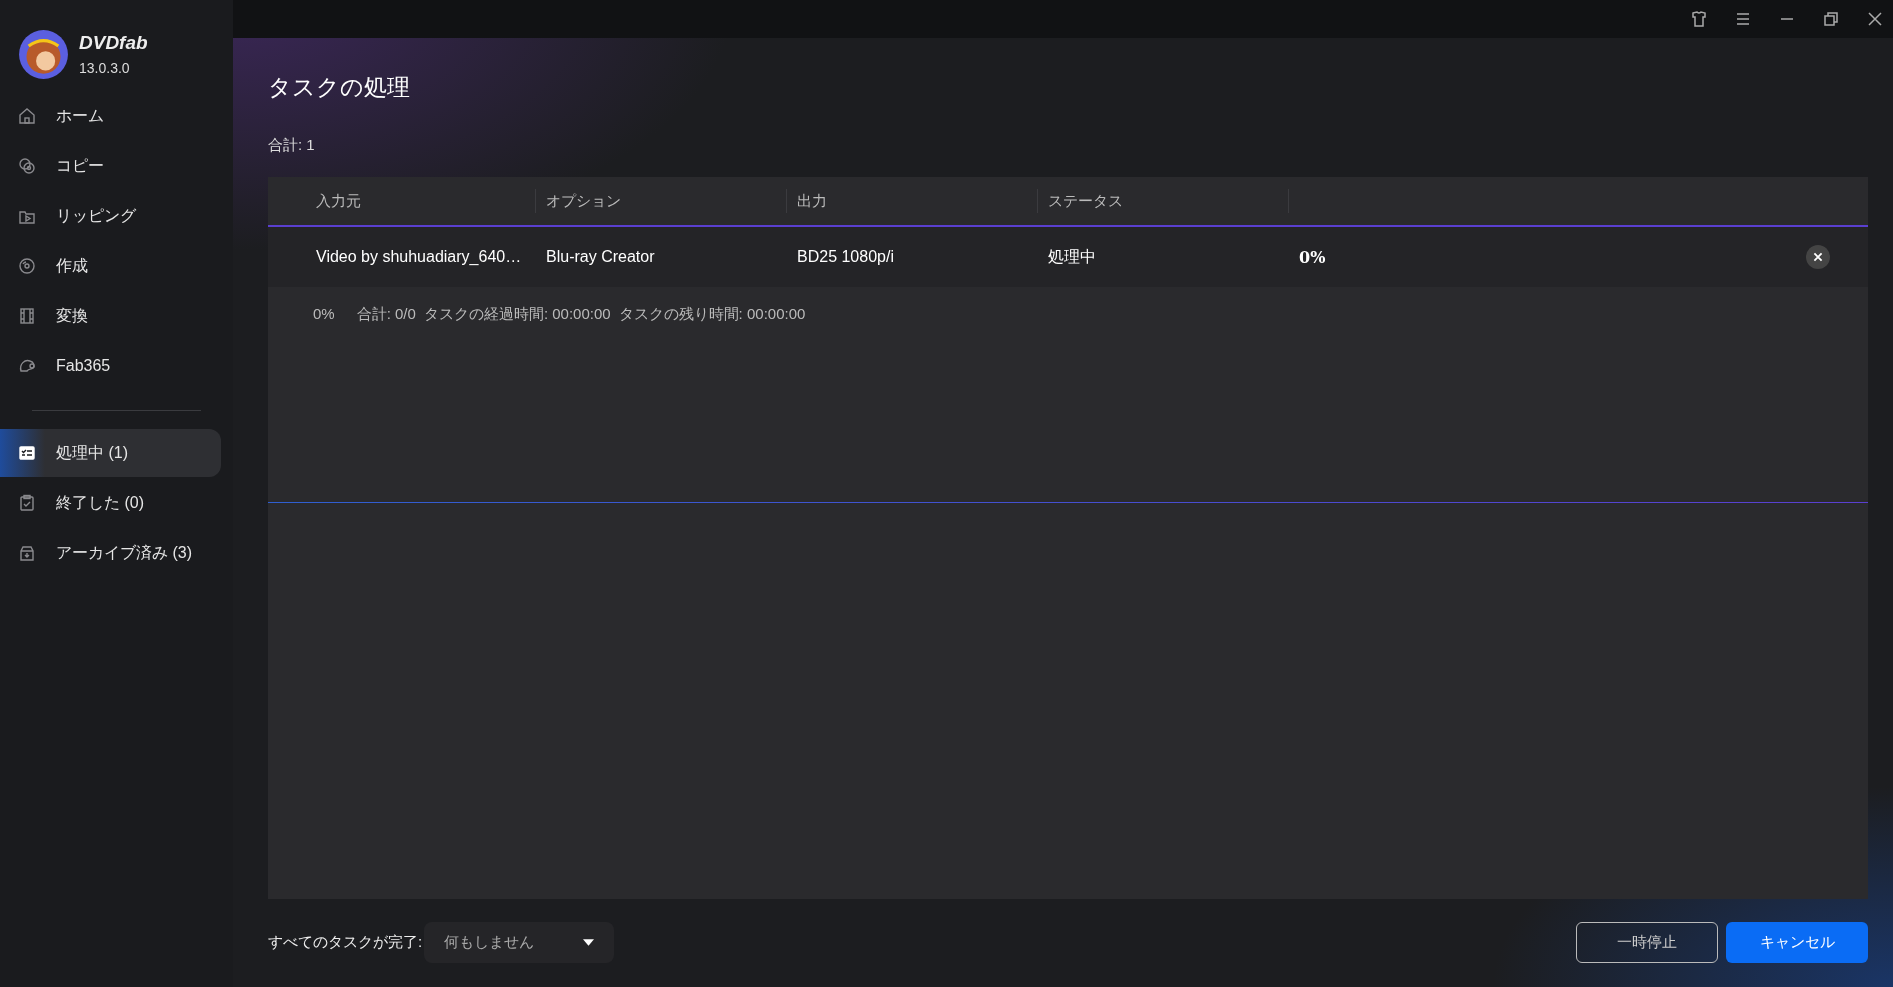  Describe the element at coordinates (27, 116) in the screenshot. I see `home-icon` at that location.